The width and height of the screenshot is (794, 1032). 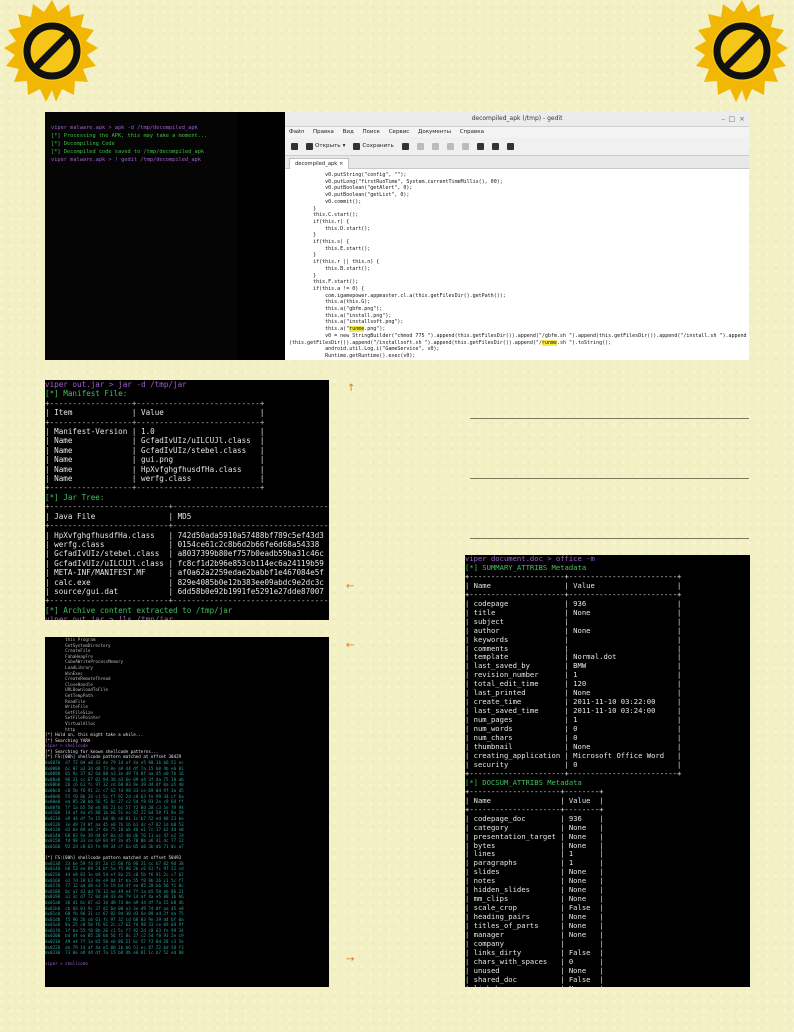 What do you see at coordinates (319, 242) in the screenshot?
I see `code-line: if(this.s) {` at bounding box center [319, 242].